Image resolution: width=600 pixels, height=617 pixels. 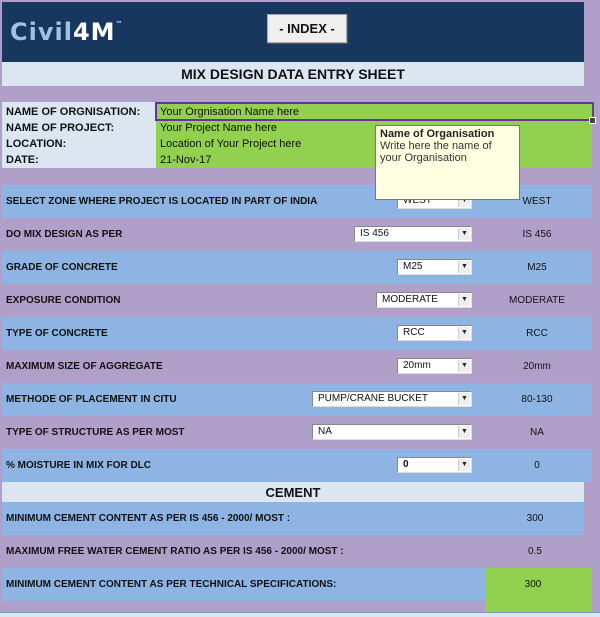 I want to click on row-structure-type: TYPE OF STRUCTURE AS PER MOST NA ▼ NA, so click(x=297, y=432).